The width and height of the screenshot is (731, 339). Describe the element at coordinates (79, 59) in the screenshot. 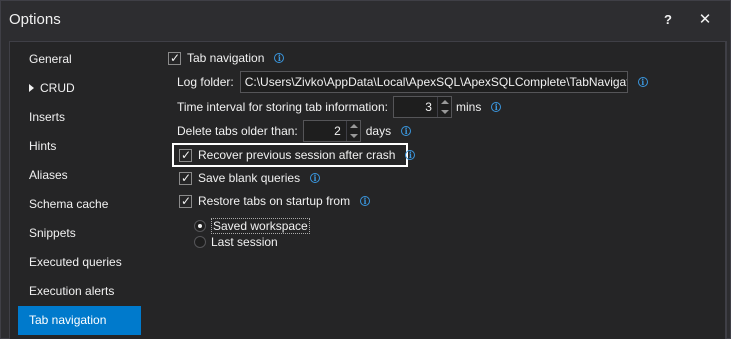

I see `sidebar-item-general: General` at that location.